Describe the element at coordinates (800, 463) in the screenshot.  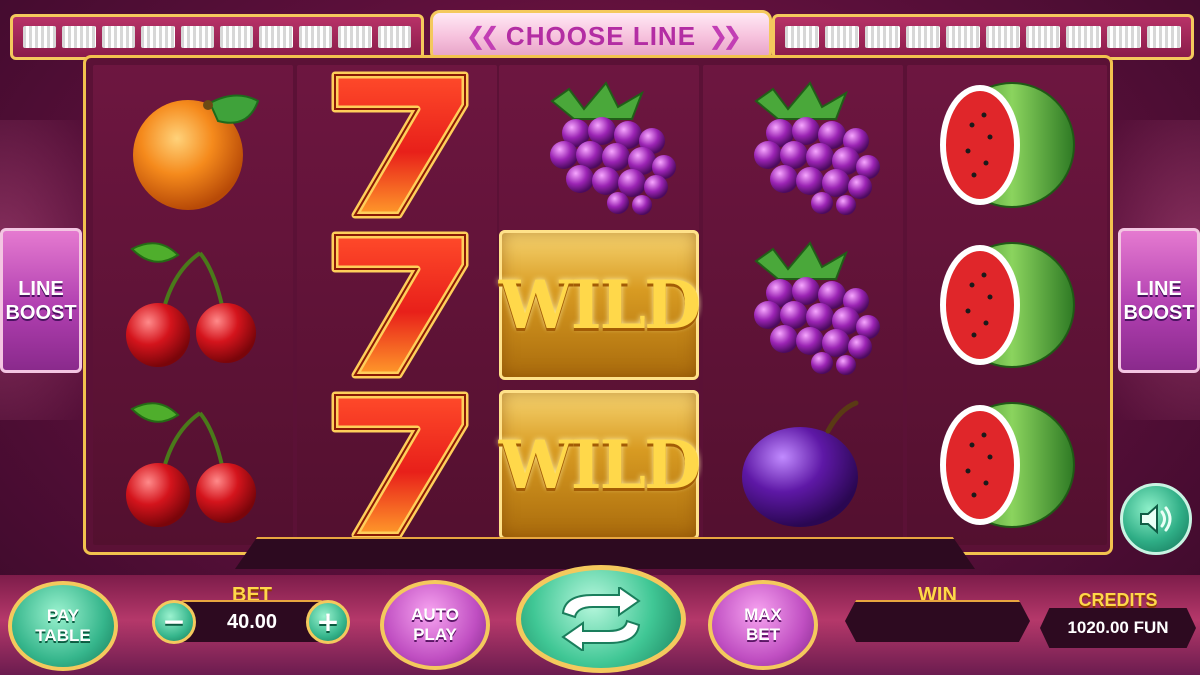
I see `plum-icon` at that location.